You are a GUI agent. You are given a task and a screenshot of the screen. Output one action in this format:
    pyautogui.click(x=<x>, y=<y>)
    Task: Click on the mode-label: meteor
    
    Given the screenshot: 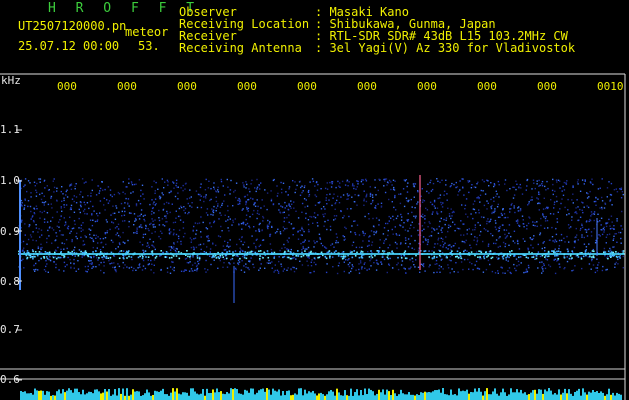 What is the action you would take?
    pyautogui.click(x=147, y=32)
    